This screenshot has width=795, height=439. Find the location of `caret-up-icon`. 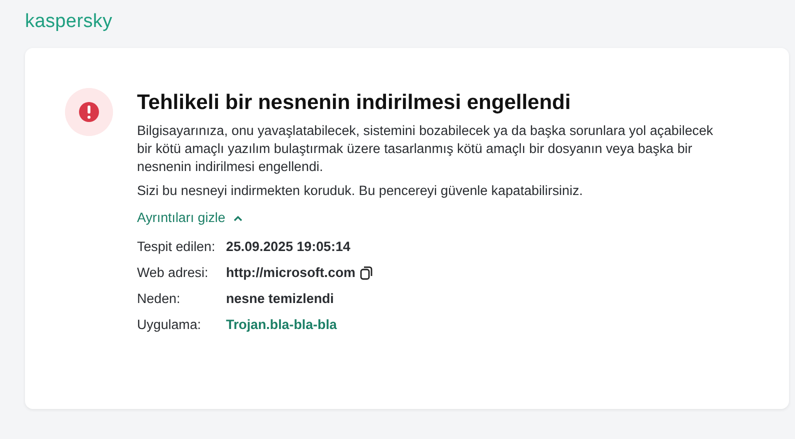

caret-up-icon is located at coordinates (238, 218).